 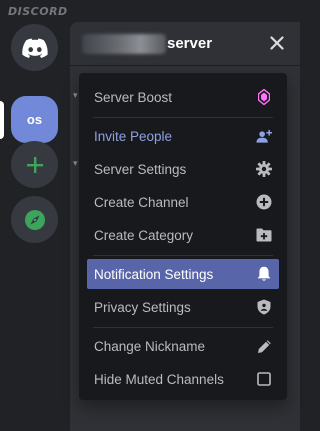 I want to click on menu-item-hide-muted-channels: Hide Muted Channels, so click(x=183, y=379).